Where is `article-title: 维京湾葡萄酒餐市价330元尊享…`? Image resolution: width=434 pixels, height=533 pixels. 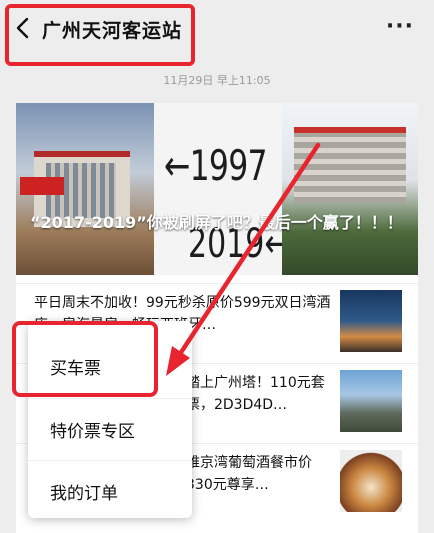 article-title: 维京湾葡萄酒餐市价330元尊享… is located at coordinates (249, 474).